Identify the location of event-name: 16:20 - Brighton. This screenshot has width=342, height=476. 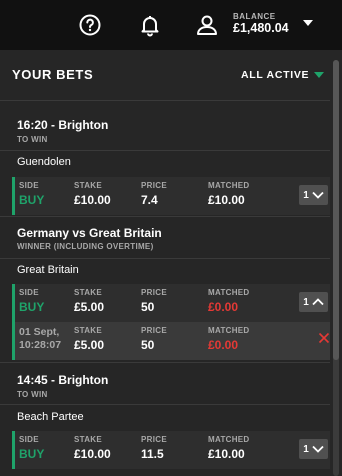
(63, 125).